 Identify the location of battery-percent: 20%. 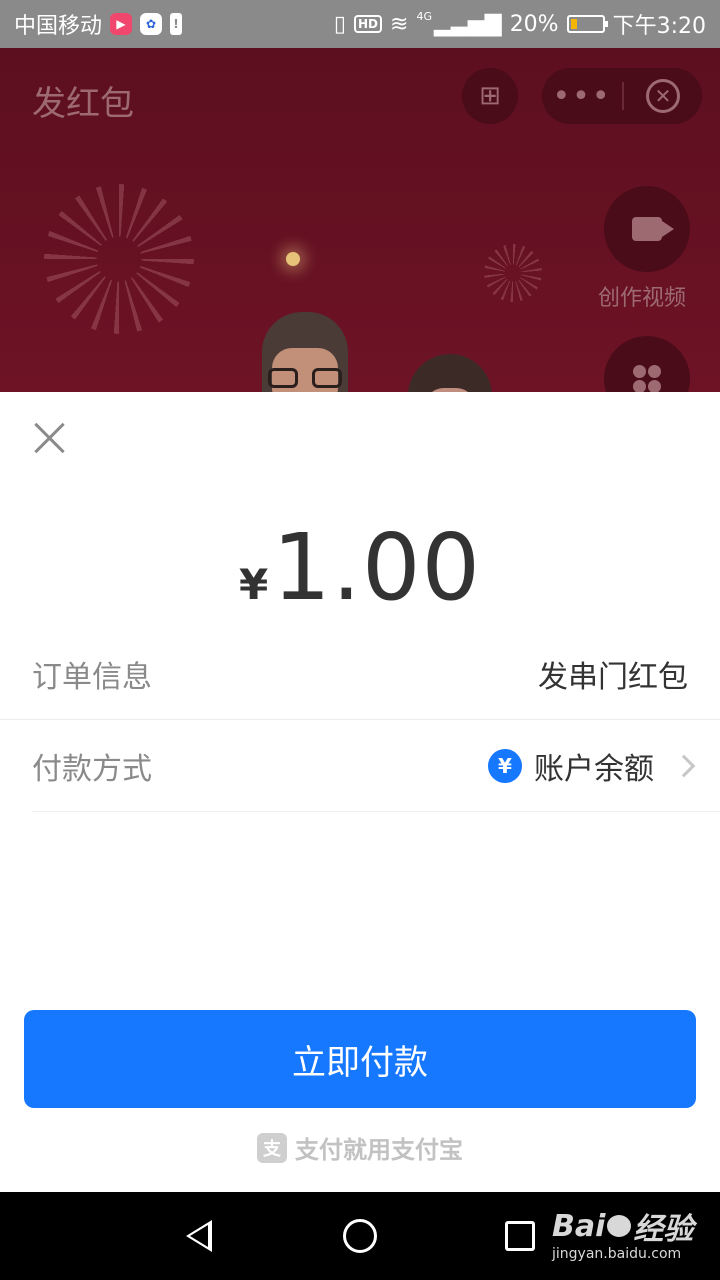
(534, 24).